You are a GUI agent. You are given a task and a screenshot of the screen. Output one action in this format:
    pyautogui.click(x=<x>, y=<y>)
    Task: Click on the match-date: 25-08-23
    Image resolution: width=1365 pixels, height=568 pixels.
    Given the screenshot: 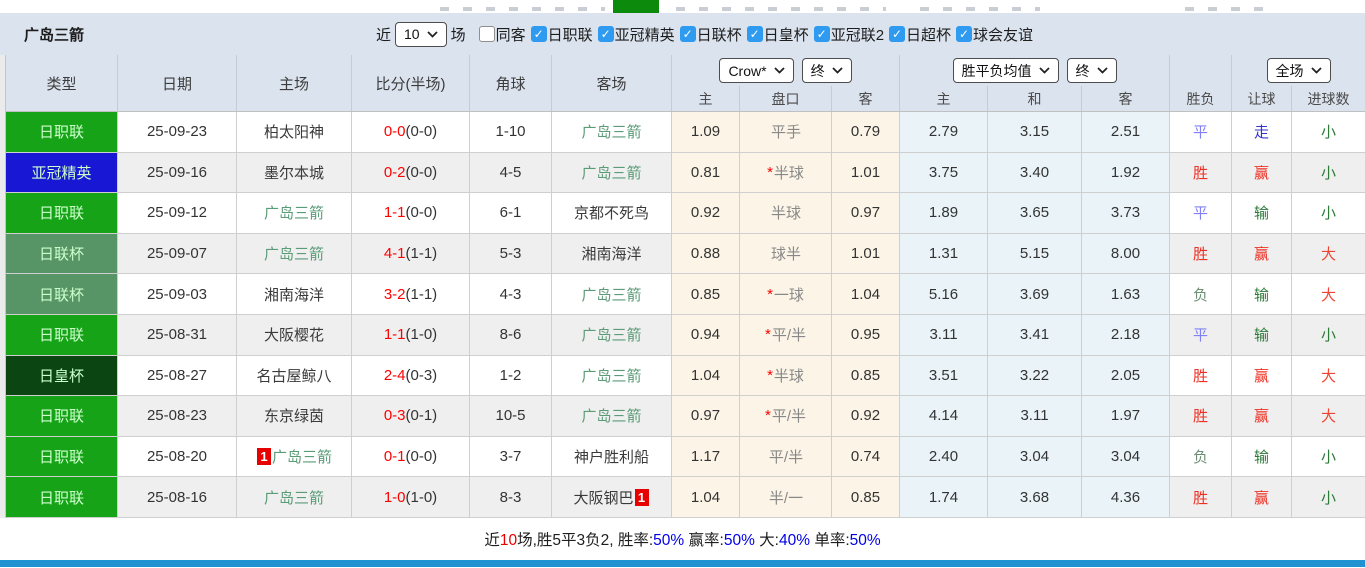 What is the action you would take?
    pyautogui.click(x=177, y=416)
    